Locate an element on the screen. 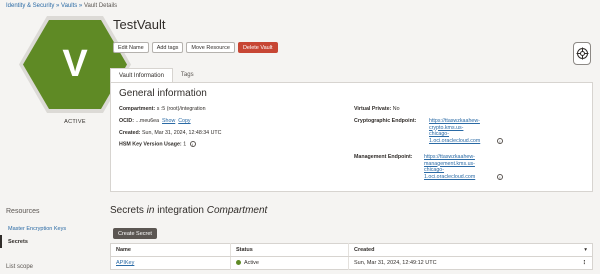  row-actions-menu-icon: ⋮ is located at coordinates (585, 263).